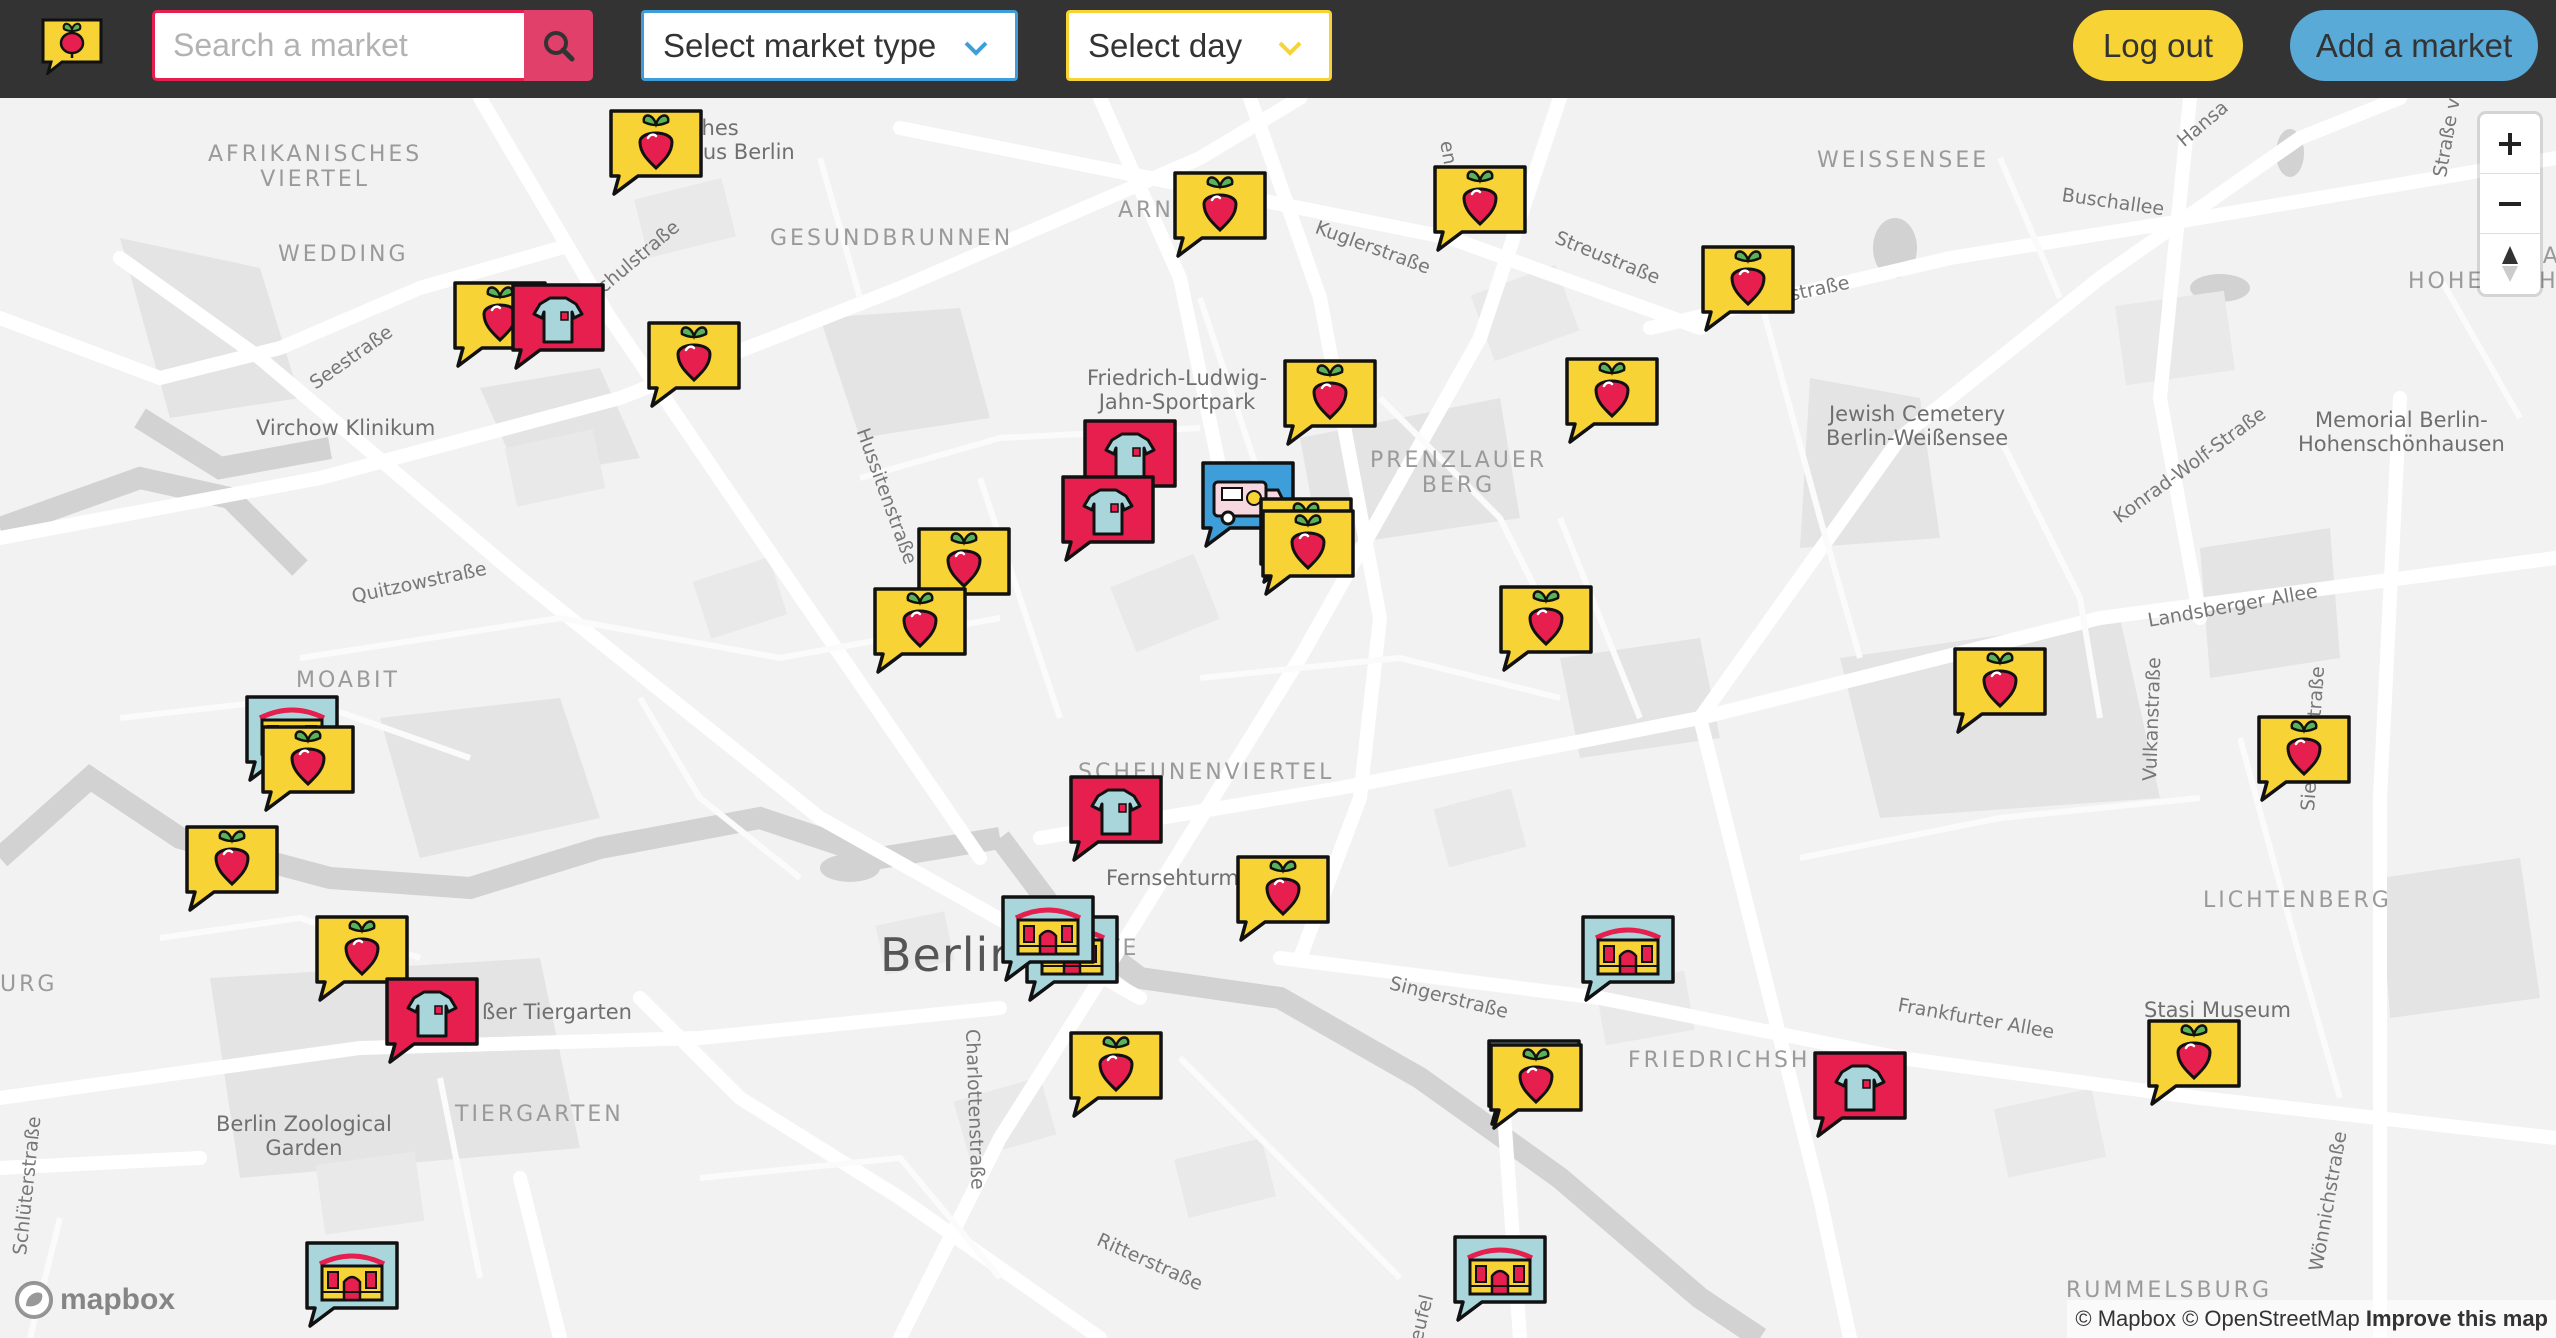 This screenshot has height=1338, width=2556. Describe the element at coordinates (34, 1300) in the screenshot. I see `mapbox-logo-icon` at that location.